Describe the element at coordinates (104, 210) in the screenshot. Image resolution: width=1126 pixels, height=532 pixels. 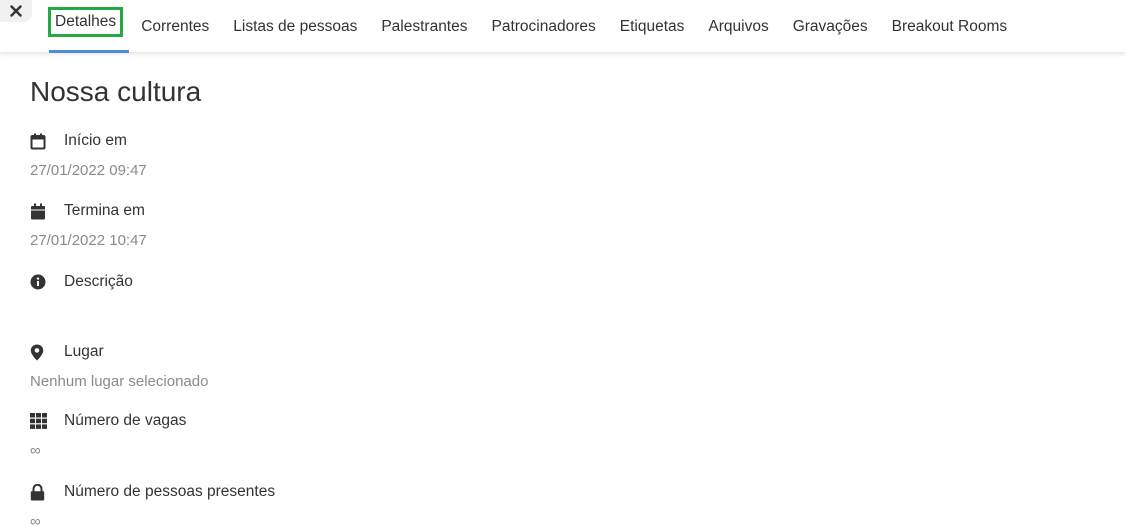
I see `field-end-label: Termina em` at that location.